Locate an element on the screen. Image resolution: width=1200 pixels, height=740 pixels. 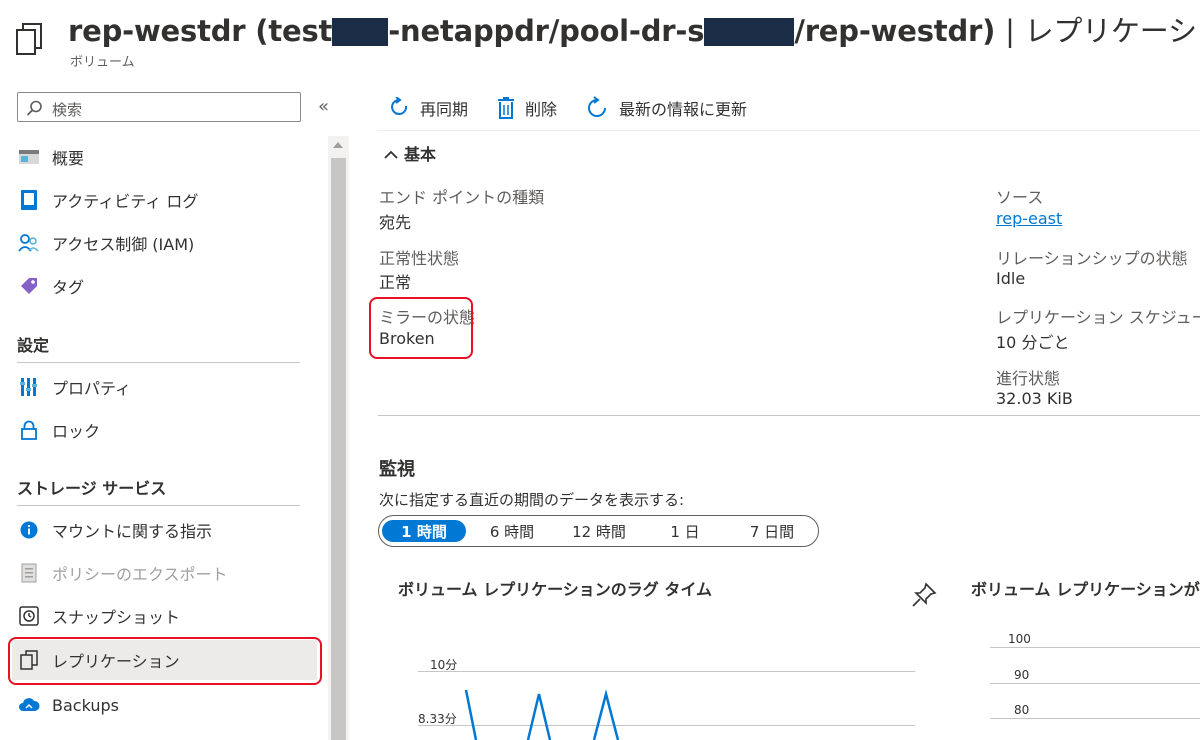
progress-label: 進行状態 is located at coordinates (1028, 378).